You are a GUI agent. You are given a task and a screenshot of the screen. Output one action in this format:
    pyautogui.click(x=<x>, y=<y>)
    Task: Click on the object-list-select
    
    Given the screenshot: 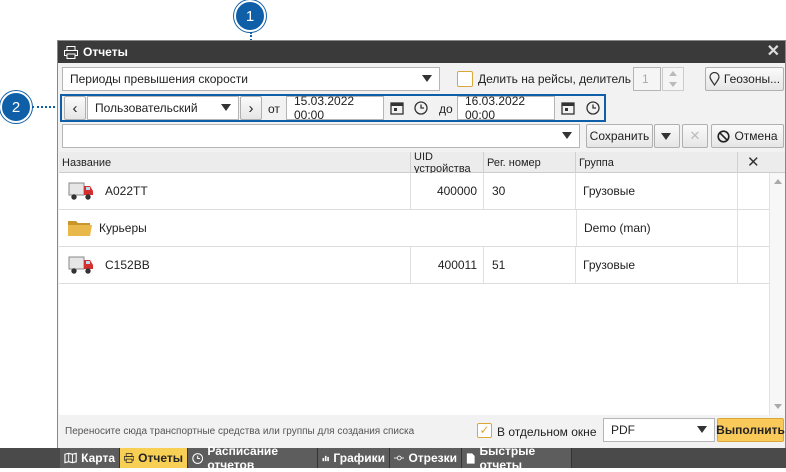 What is the action you would take?
    pyautogui.click(x=321, y=136)
    